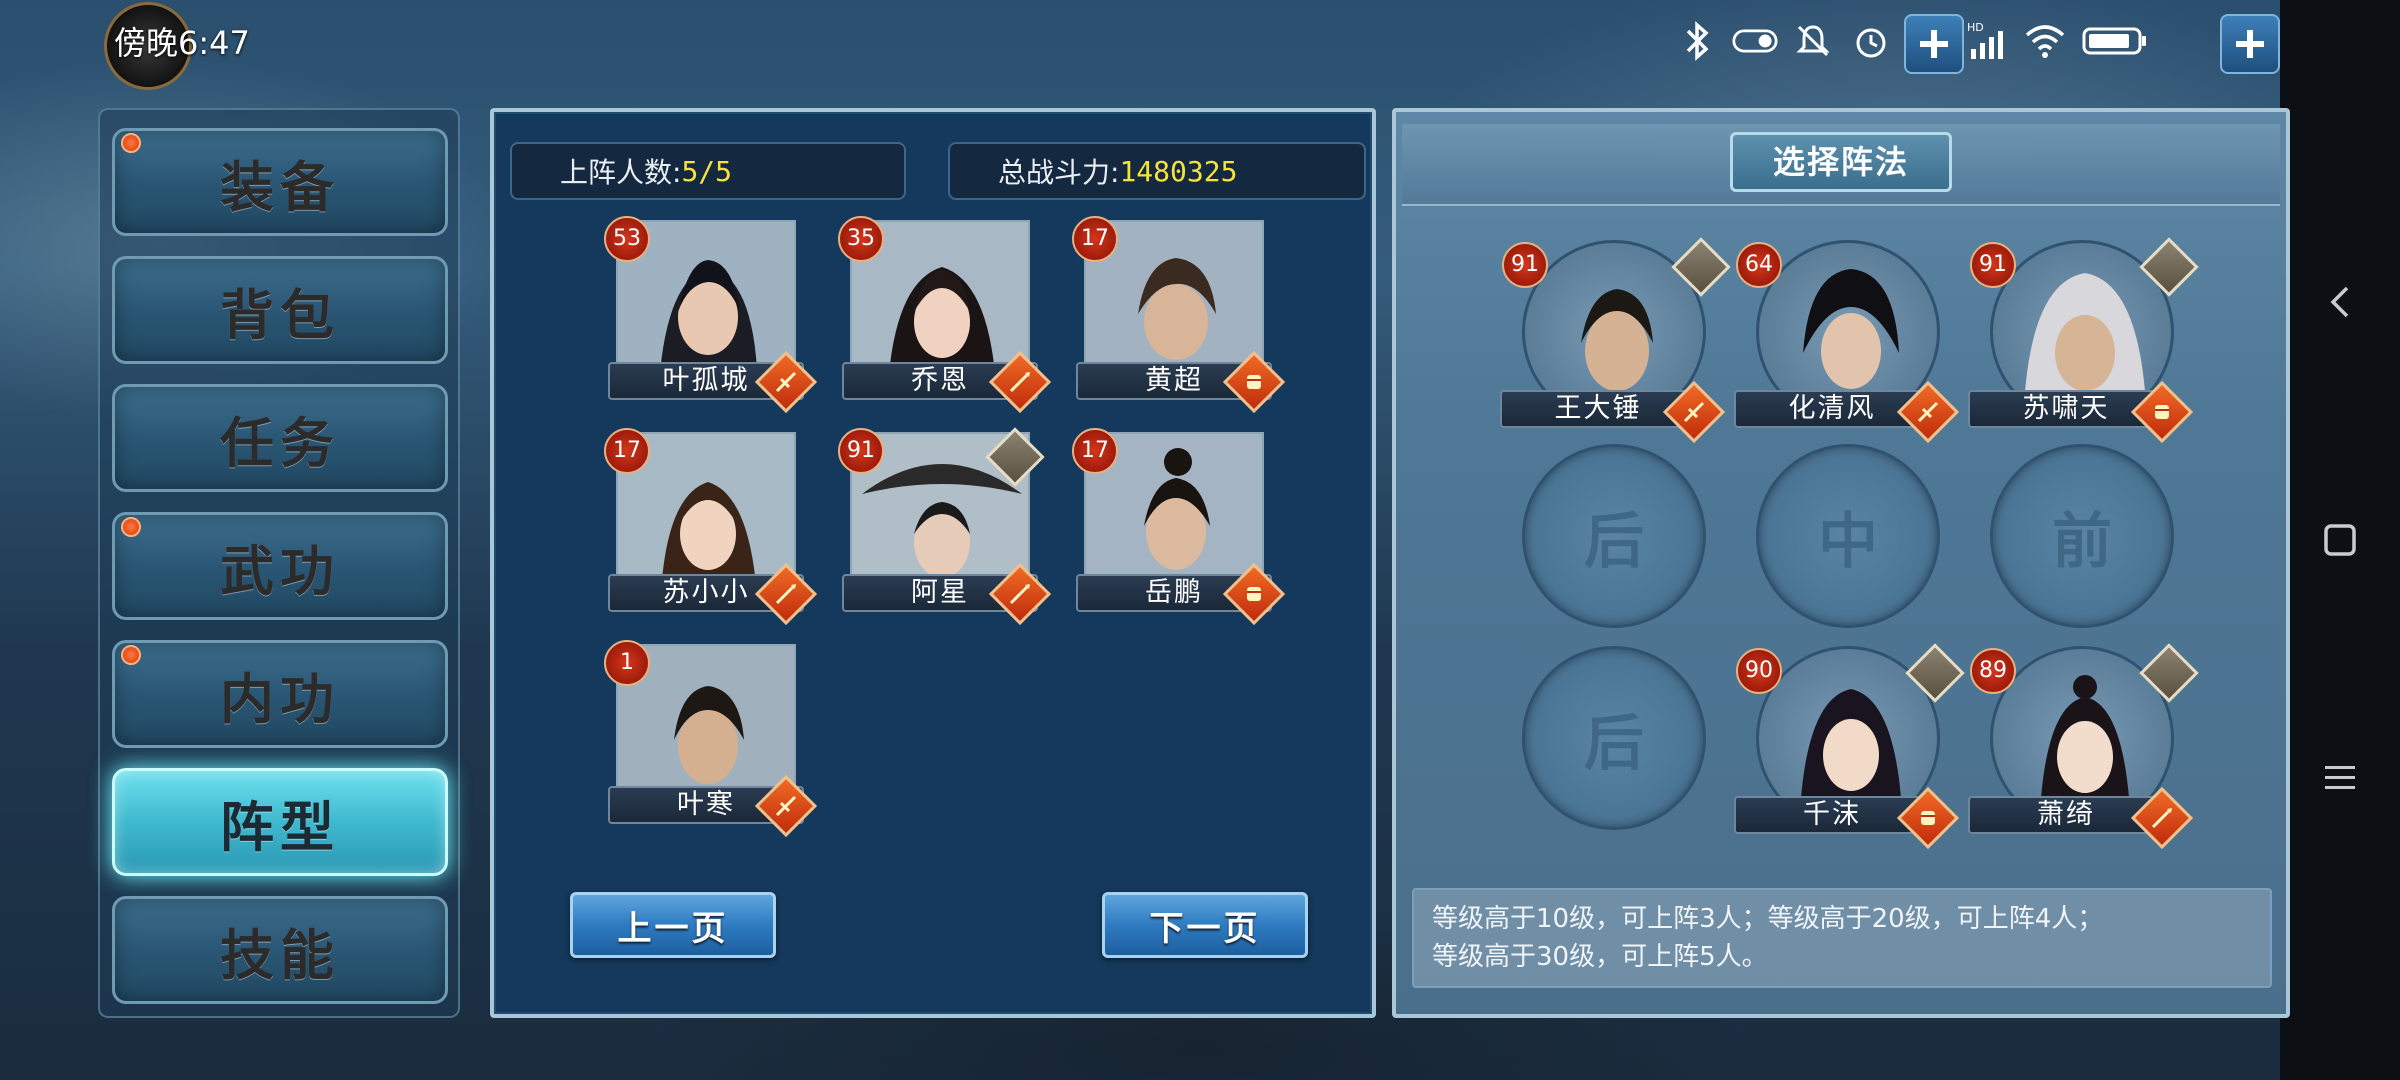 This screenshot has width=2400, height=1080. Describe the element at coordinates (1871, 41) in the screenshot. I see `alarm-icon` at that location.